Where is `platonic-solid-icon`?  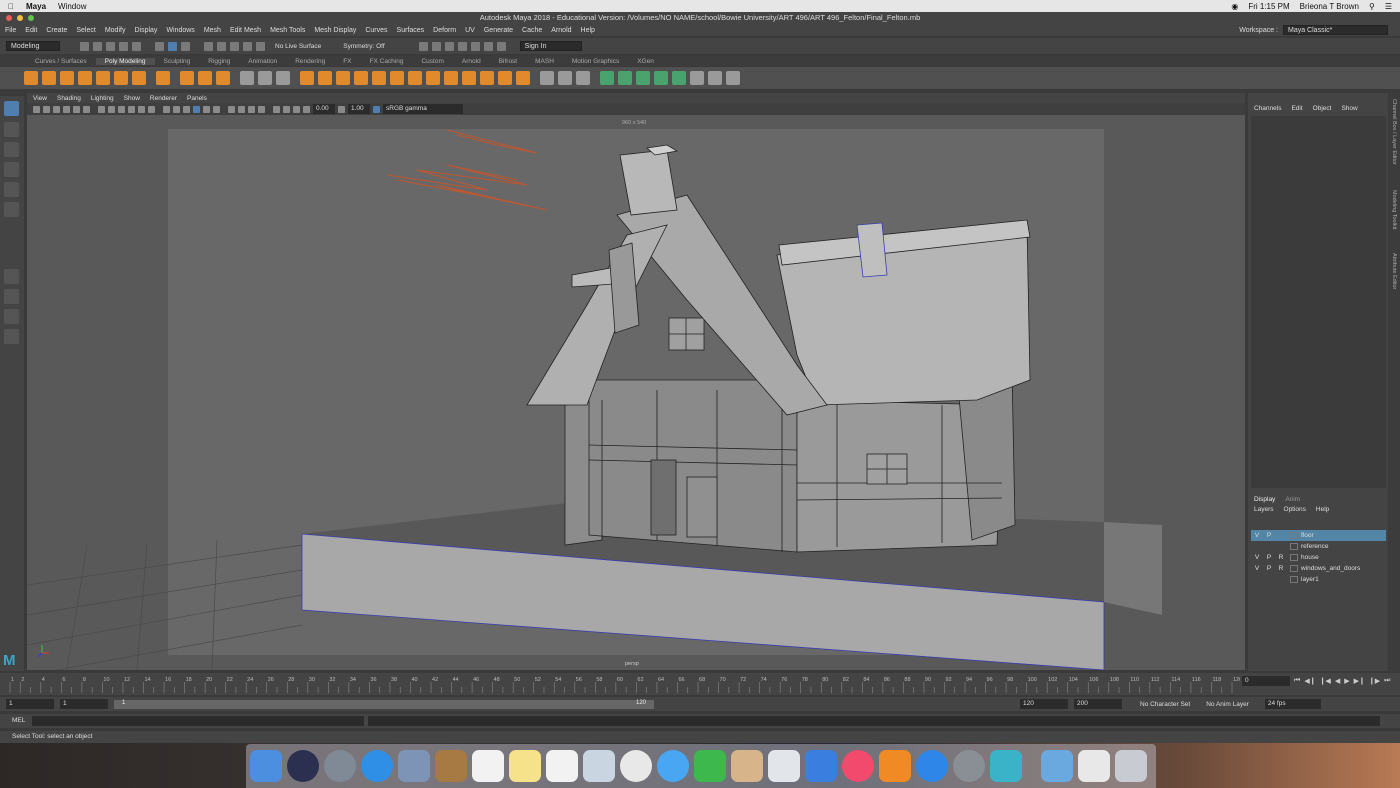 platonic-solid-icon is located at coordinates (163, 78).